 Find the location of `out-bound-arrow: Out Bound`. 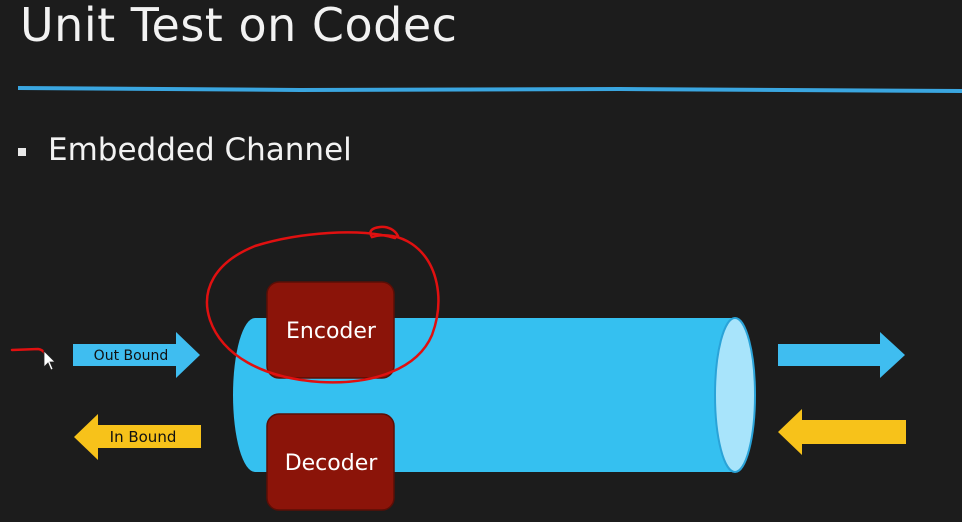

out-bound-arrow: Out Bound is located at coordinates (136, 355).